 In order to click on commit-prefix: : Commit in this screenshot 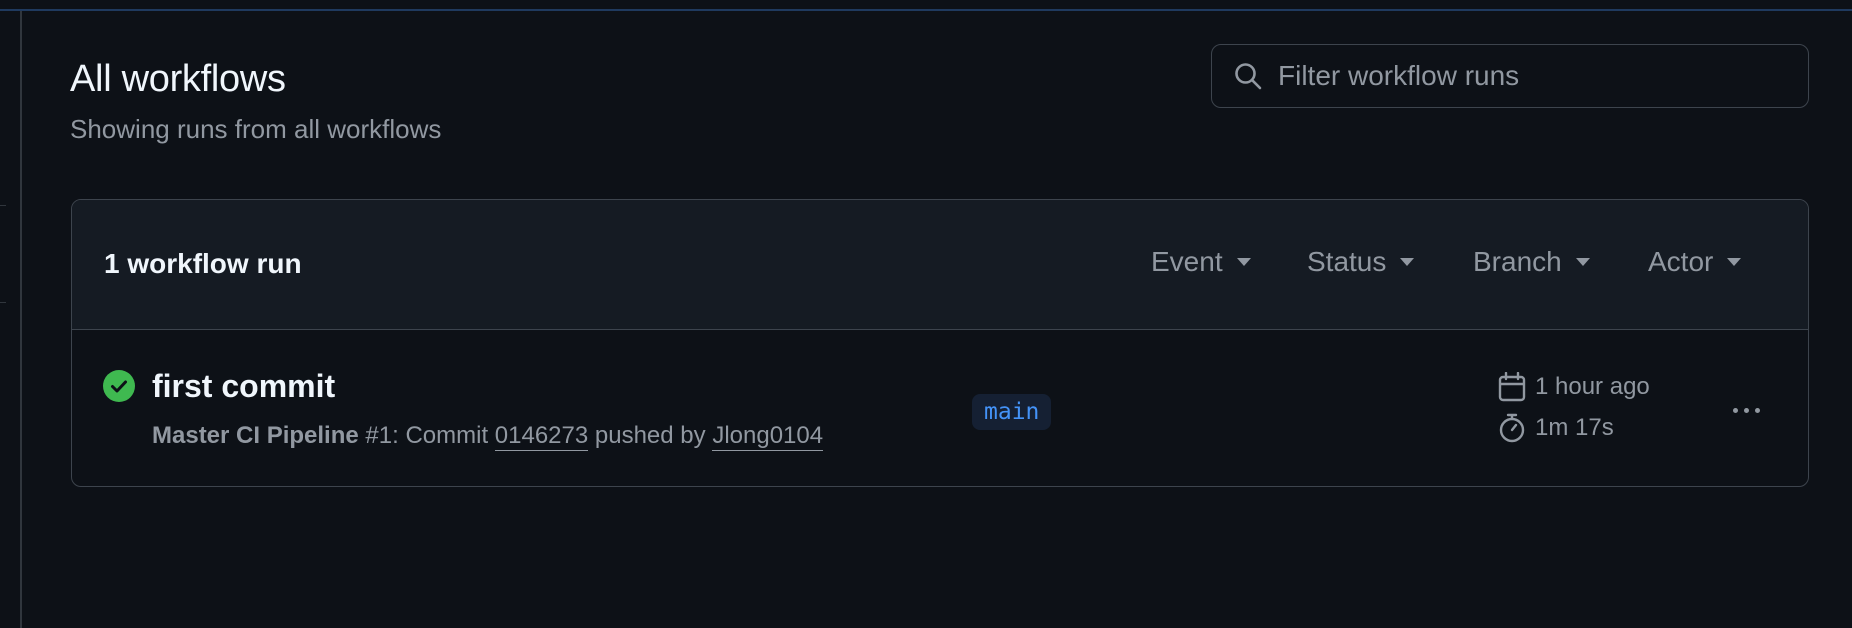, I will do `click(443, 435)`.